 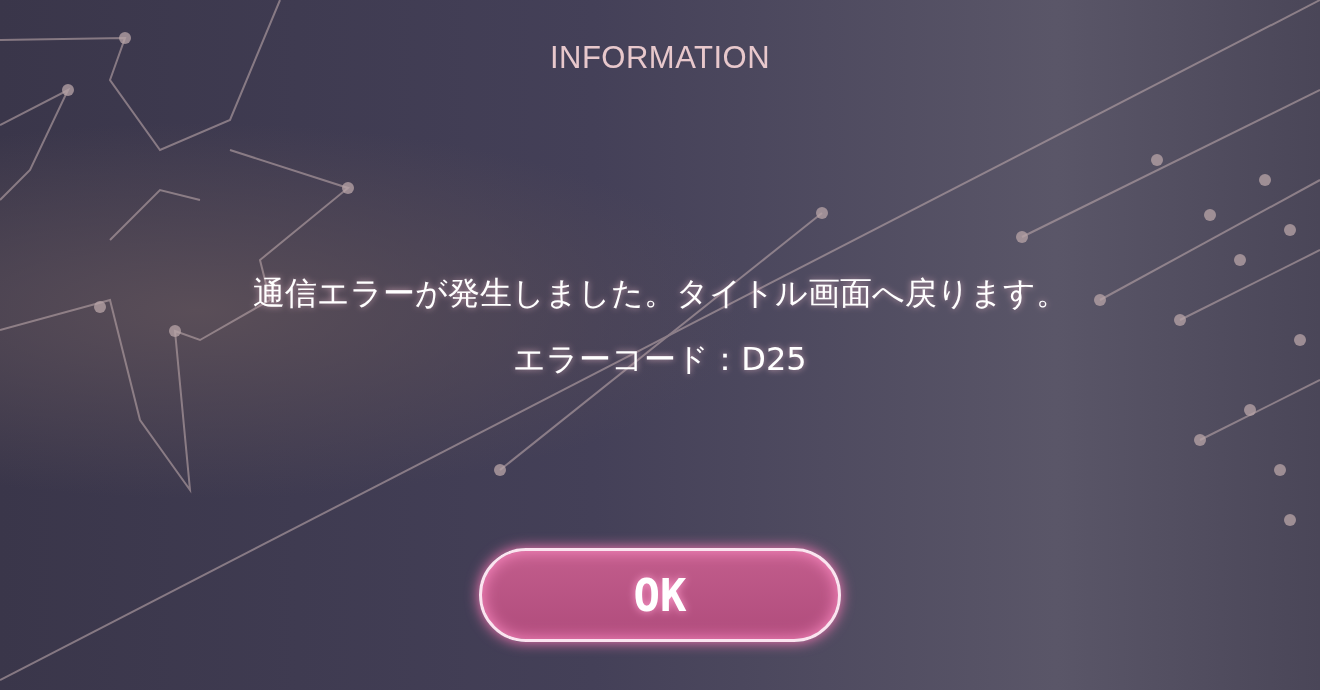 I want to click on error-code: エラーコード：D25, so click(x=660, y=359).